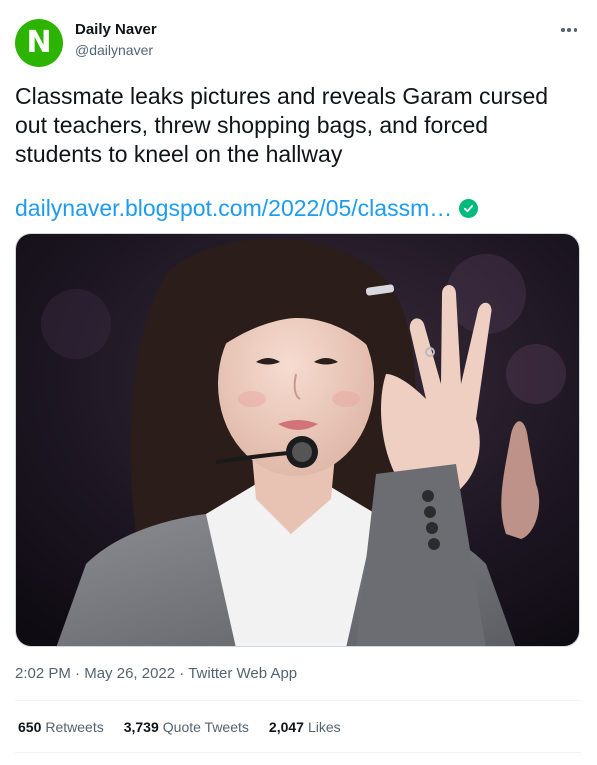 The image size is (597, 765). I want to click on tweet-time: 2:02 PM, so click(43, 673).